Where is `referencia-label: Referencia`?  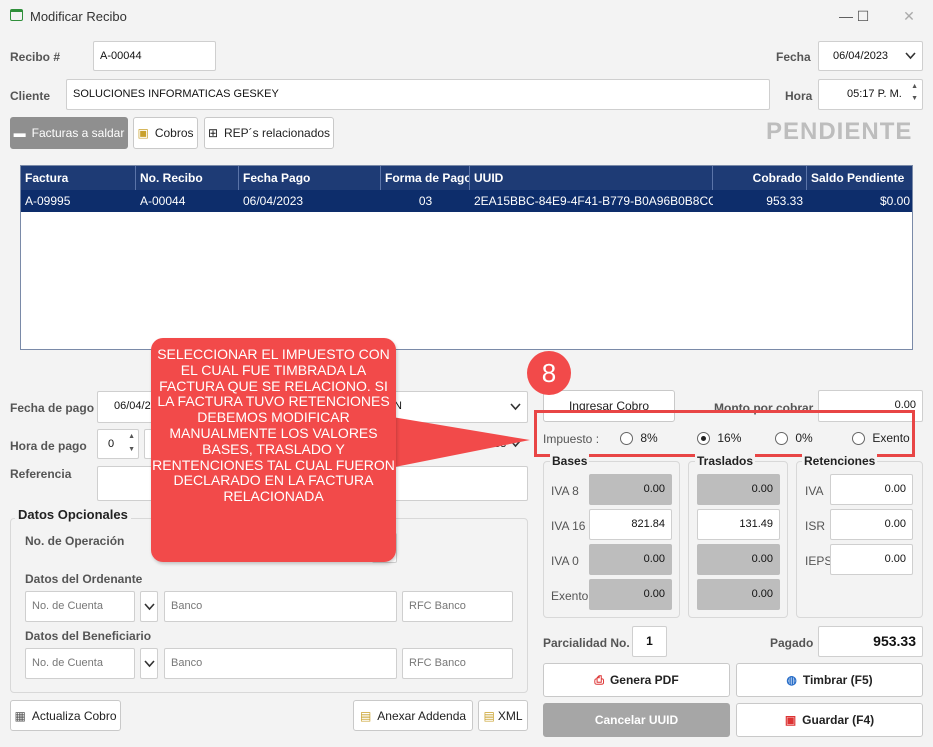
referencia-label: Referencia is located at coordinates (41, 474).